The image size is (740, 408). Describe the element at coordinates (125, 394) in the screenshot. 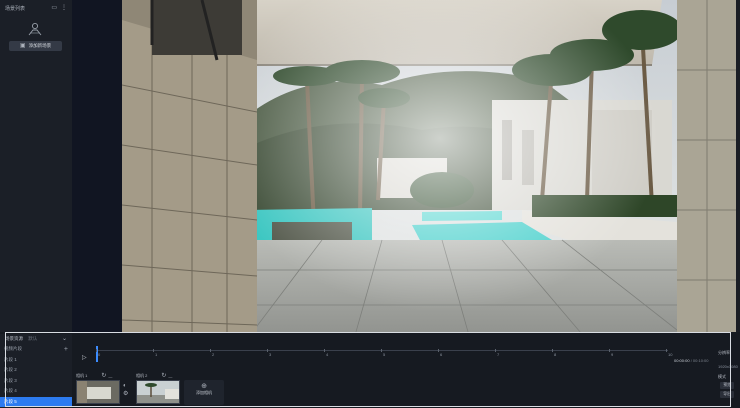

I see `settings-icon: ⚙` at that location.